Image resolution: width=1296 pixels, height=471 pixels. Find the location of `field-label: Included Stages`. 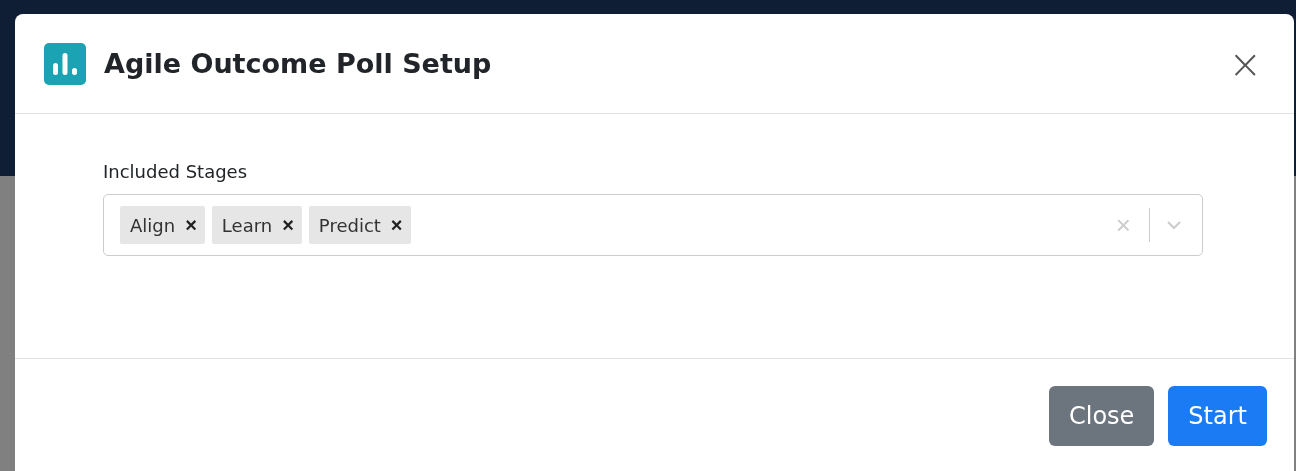

field-label: Included Stages is located at coordinates (175, 171).